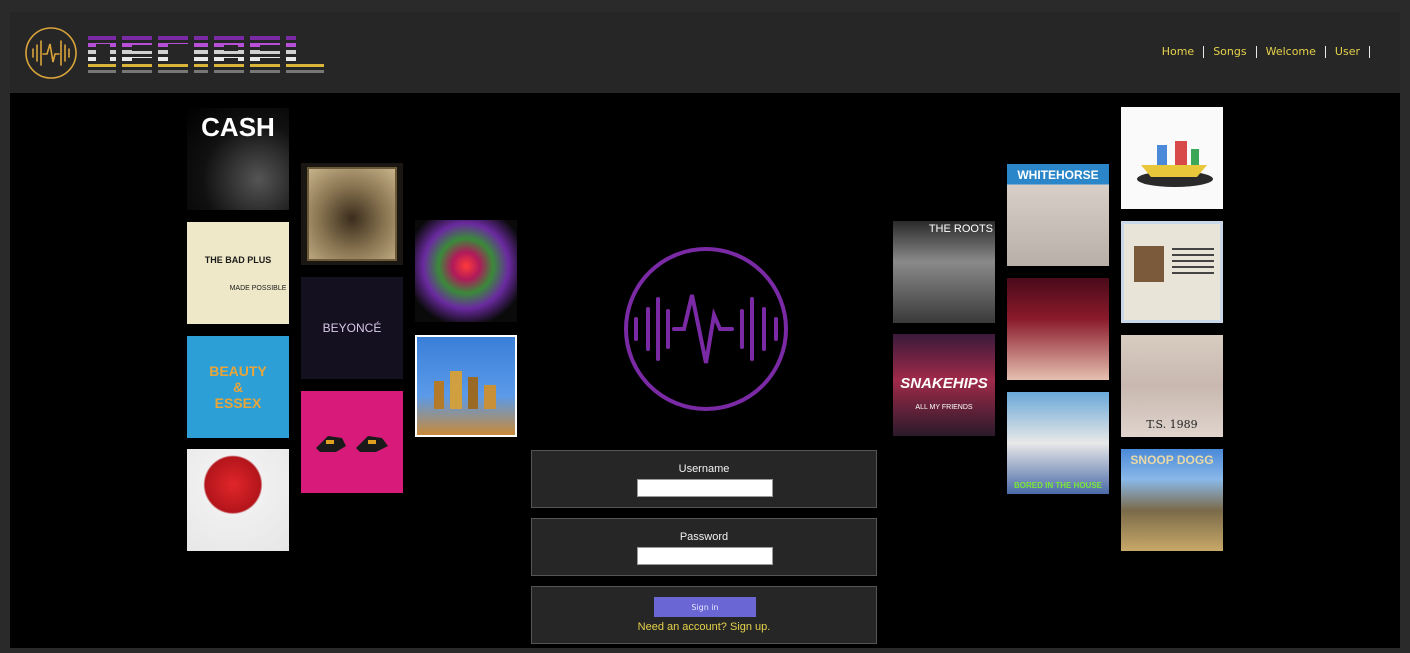  I want to click on album-cover-bored-in-the-house: BORED IN THE HOUSE, so click(1058, 443).